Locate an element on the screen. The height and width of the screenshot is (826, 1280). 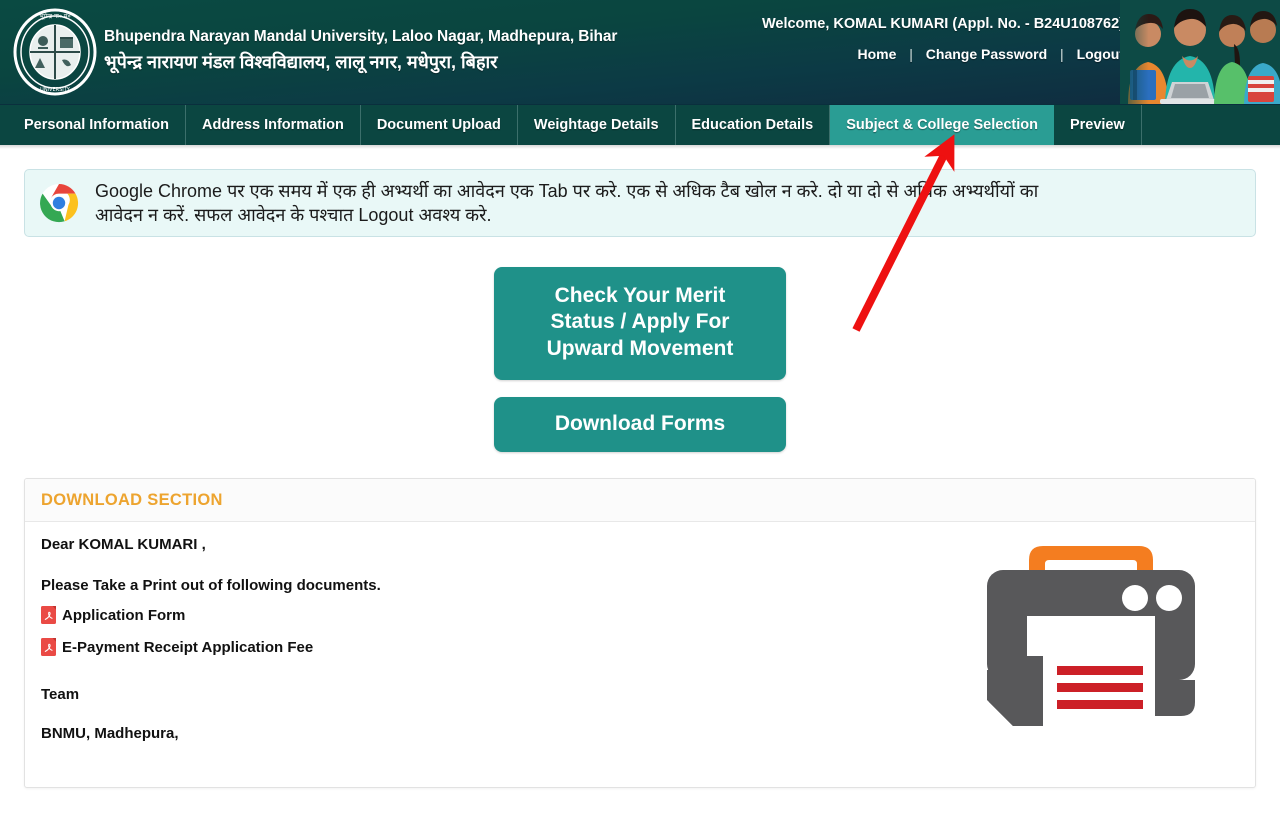
tab-document-upload: Document Upload is located at coordinates (439, 125).